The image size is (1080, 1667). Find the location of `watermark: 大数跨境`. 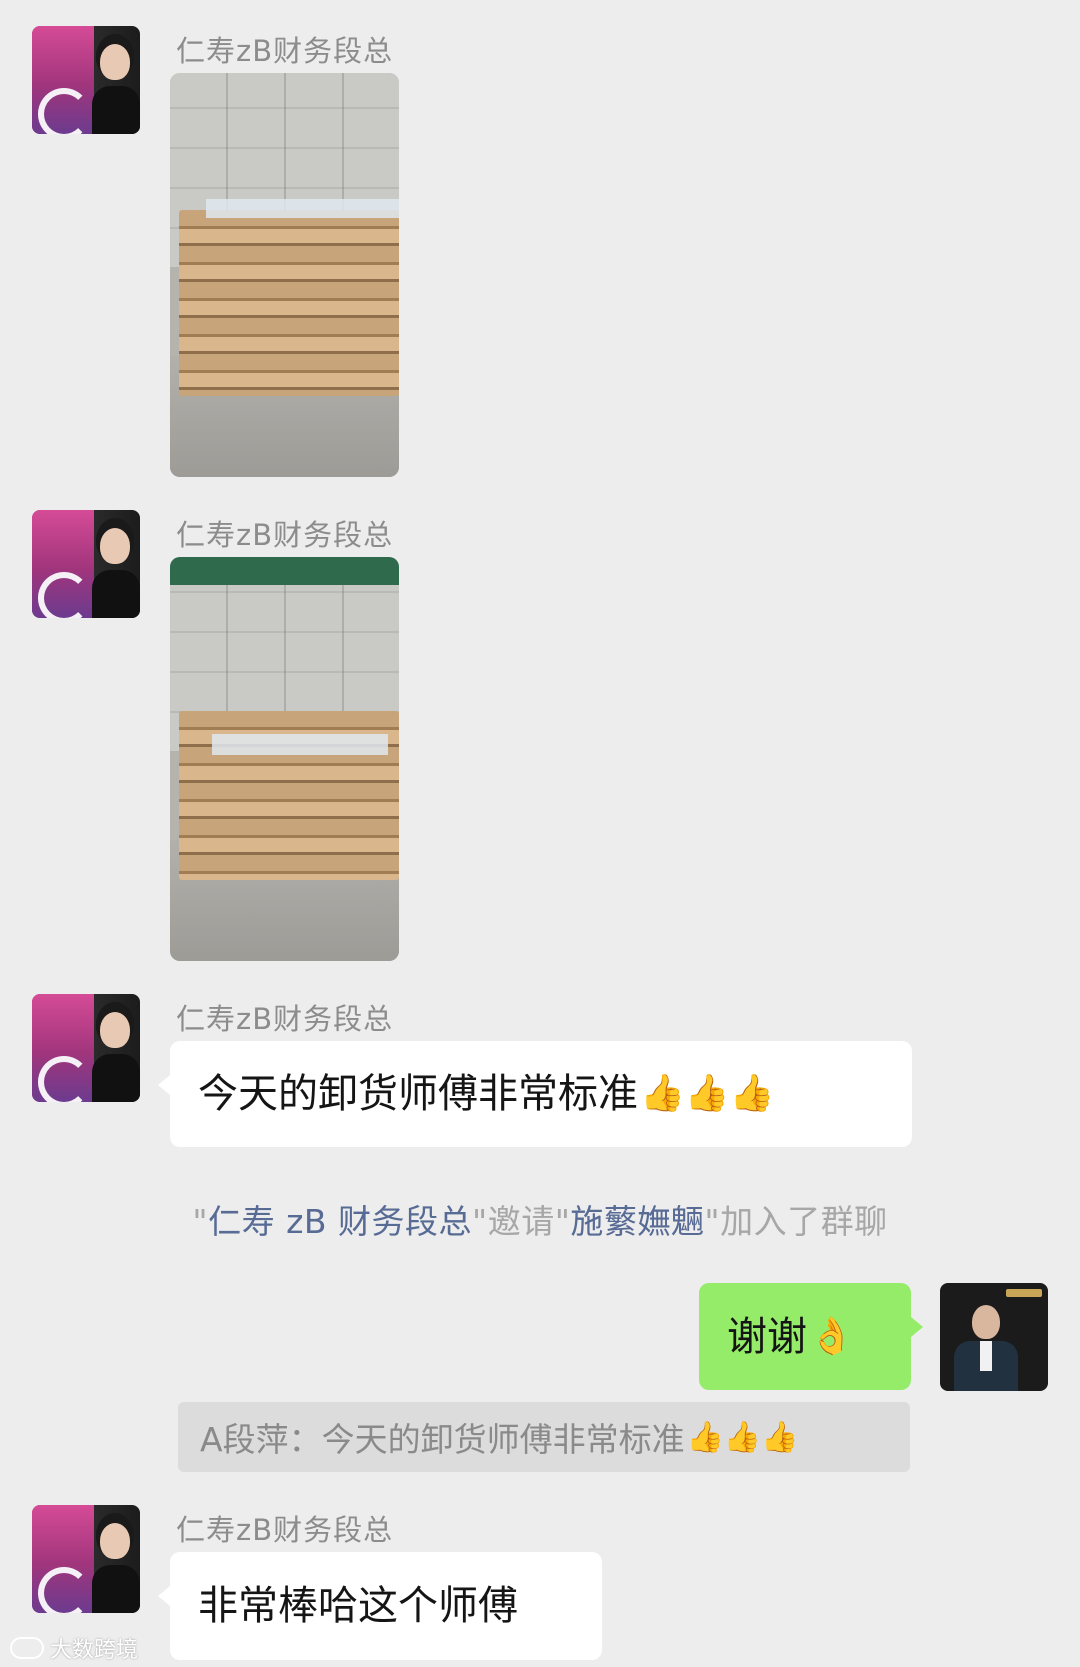

watermark: 大数跨境 is located at coordinates (74, 1648).